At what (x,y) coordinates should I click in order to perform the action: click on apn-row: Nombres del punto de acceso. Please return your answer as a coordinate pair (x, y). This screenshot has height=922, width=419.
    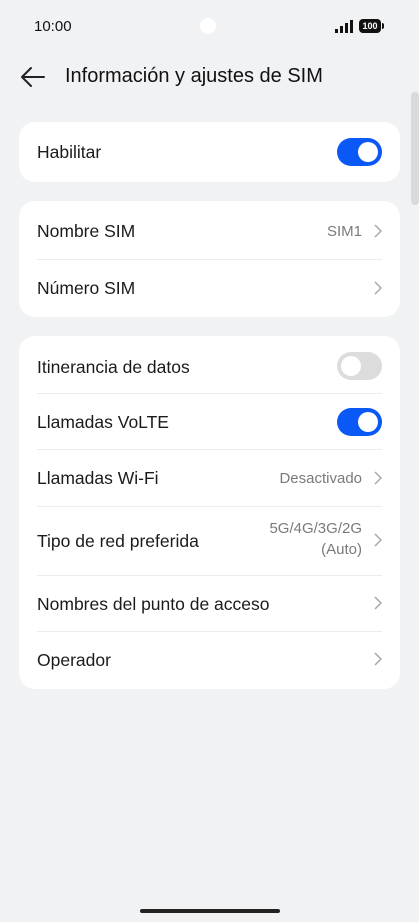
    Looking at the image, I should click on (209, 603).